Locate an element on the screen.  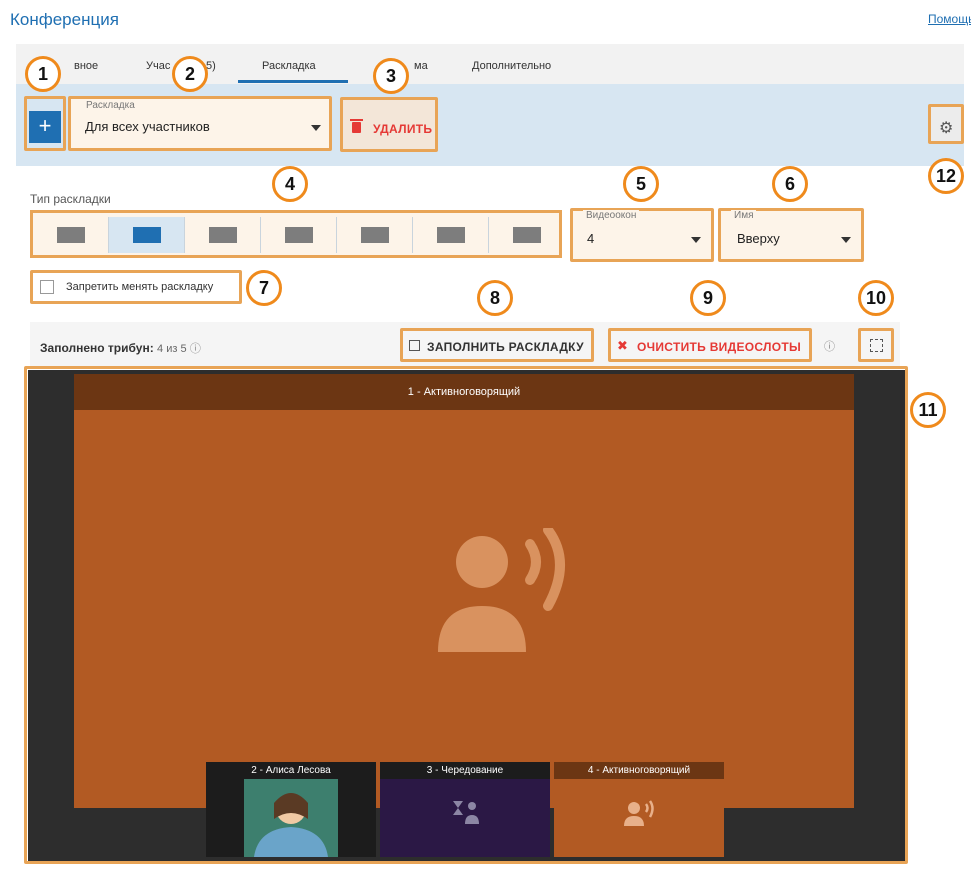
fill-status: Заполнено трибун: 4 из 5 ⓘ is located at coordinates (120, 348).